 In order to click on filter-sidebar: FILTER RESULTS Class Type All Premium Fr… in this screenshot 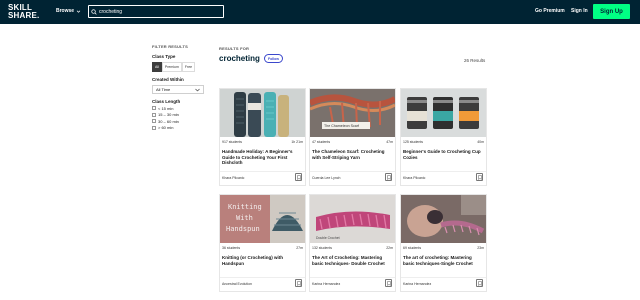, I will do `click(180, 87)`.